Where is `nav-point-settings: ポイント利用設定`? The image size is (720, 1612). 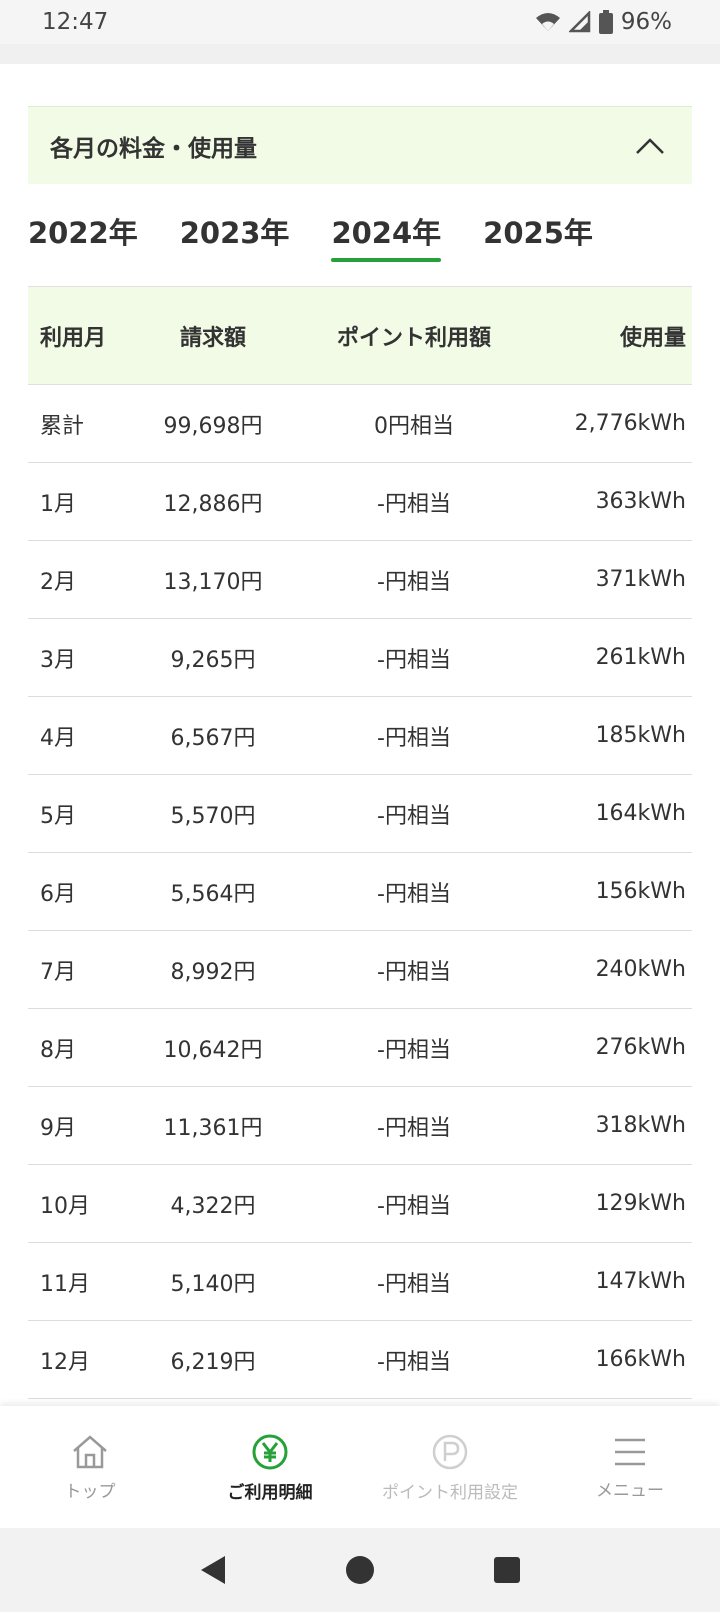 nav-point-settings: ポイント利用設定 is located at coordinates (450, 1467).